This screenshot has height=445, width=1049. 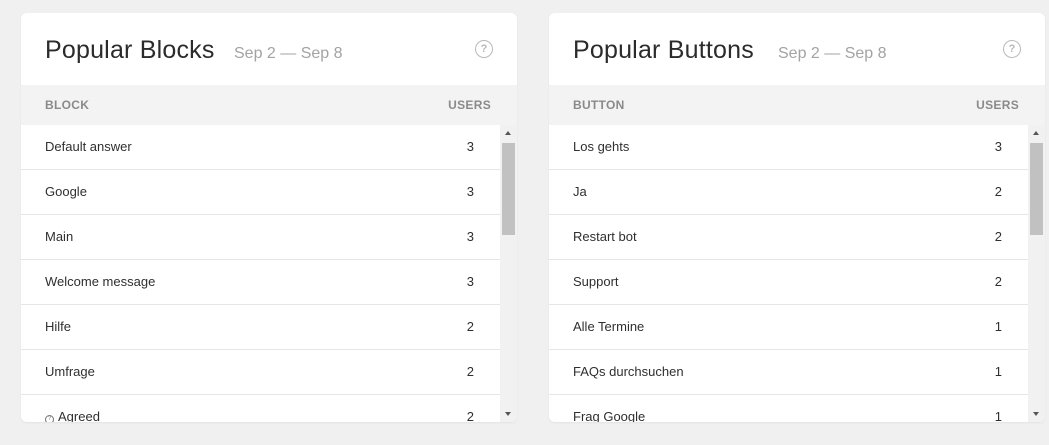 I want to click on table-row: Restart bot 2, so click(x=788, y=237).